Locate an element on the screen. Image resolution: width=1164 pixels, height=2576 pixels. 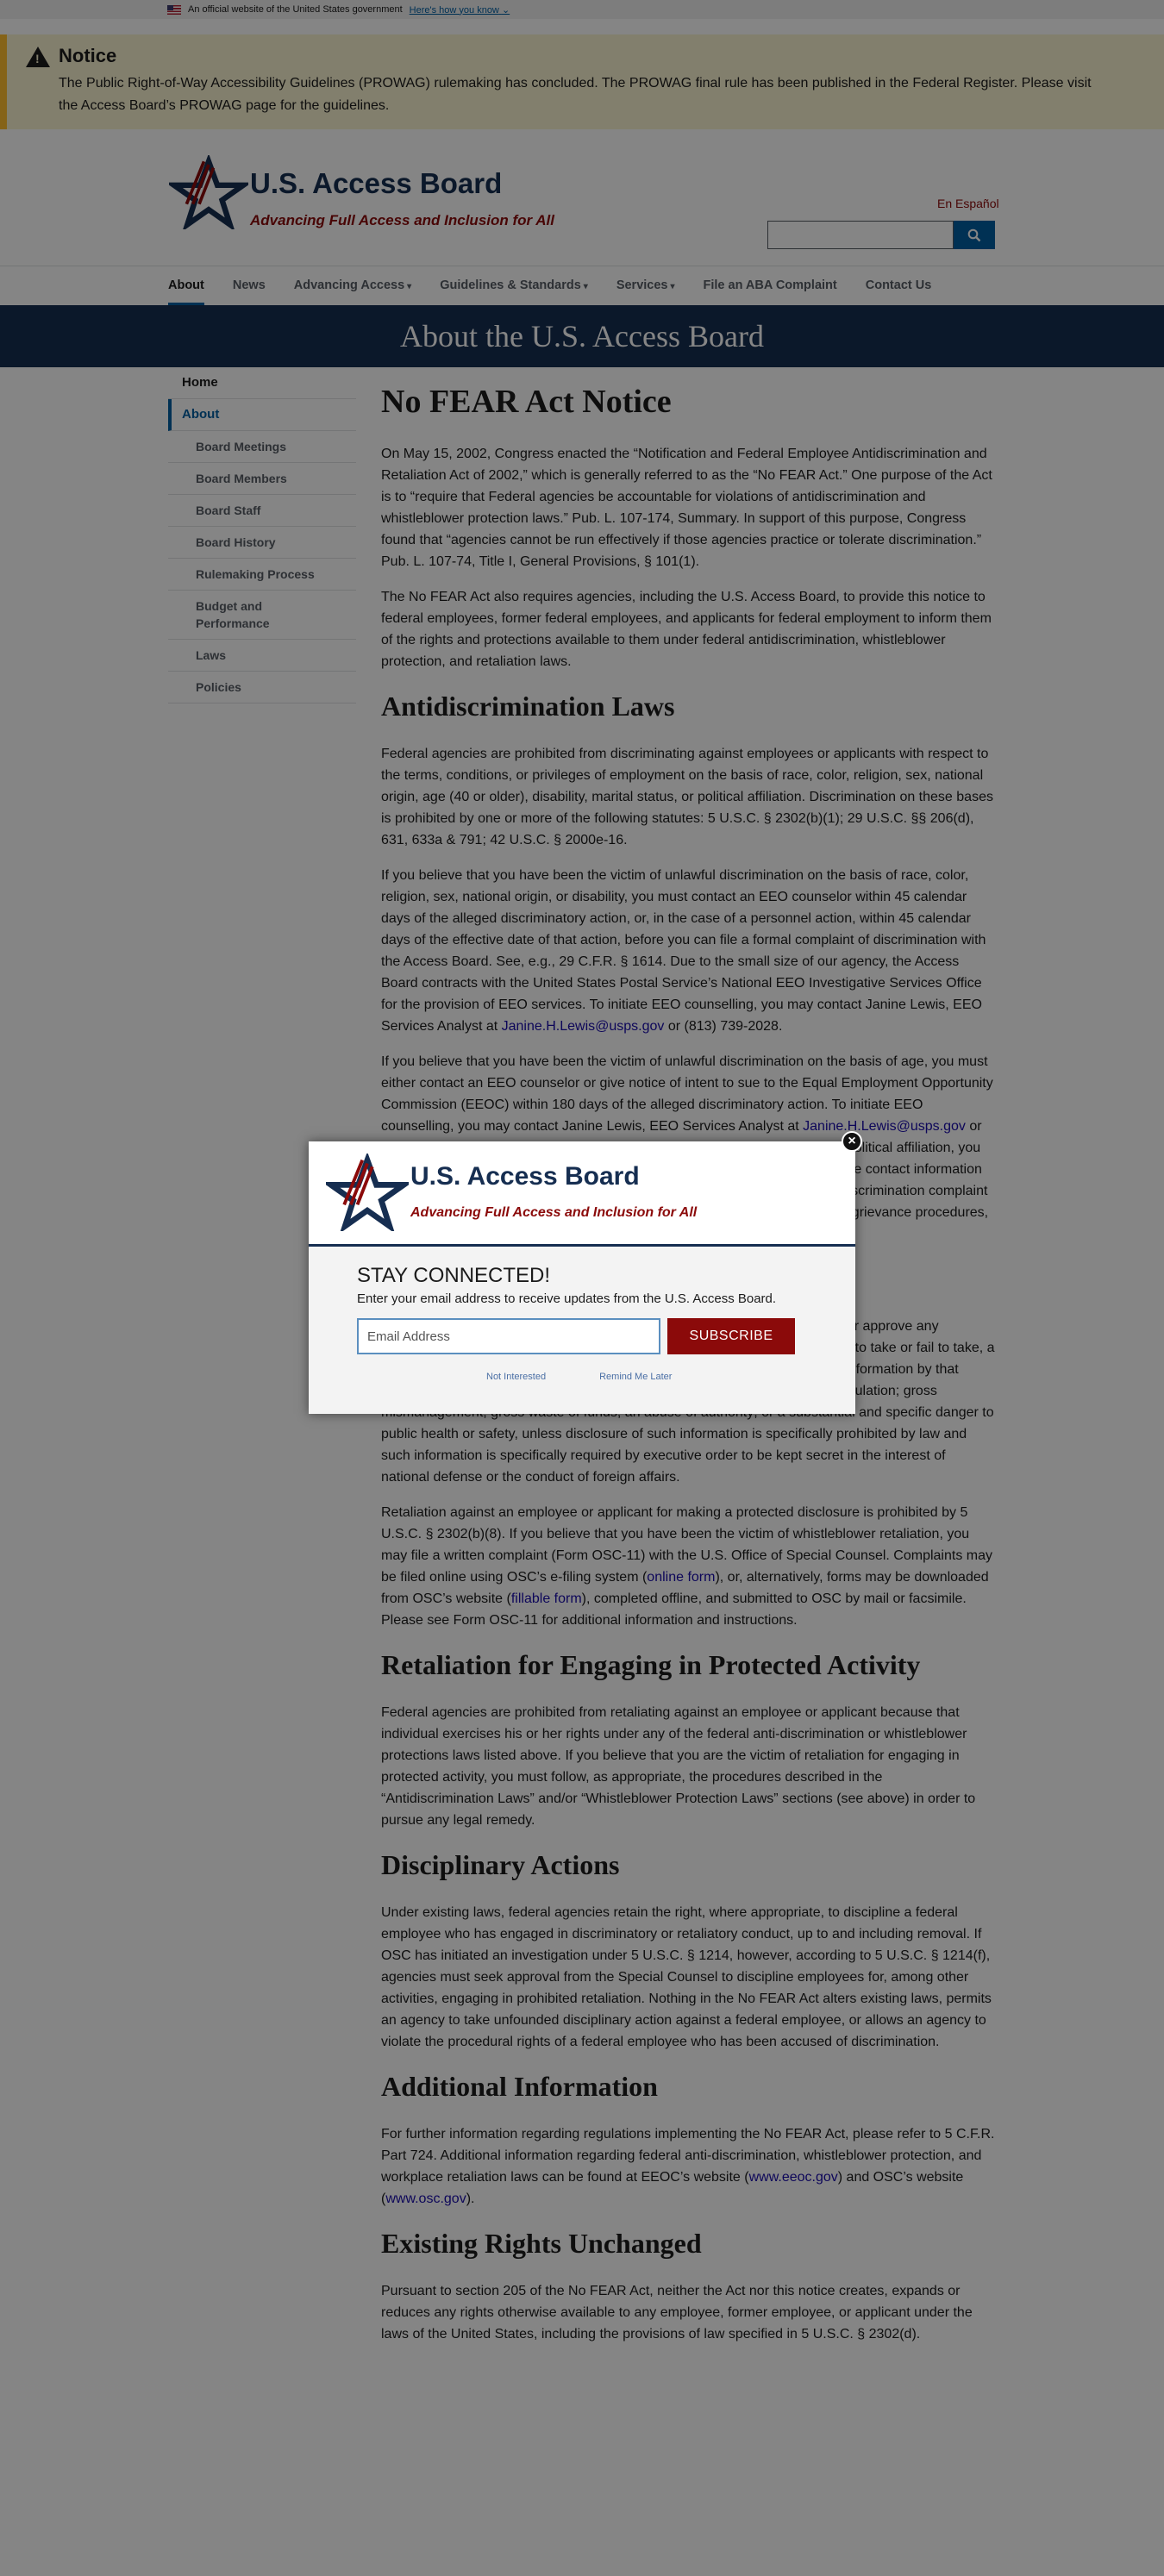
modal-heading: STAY CONNECTED! is located at coordinates (454, 1275).